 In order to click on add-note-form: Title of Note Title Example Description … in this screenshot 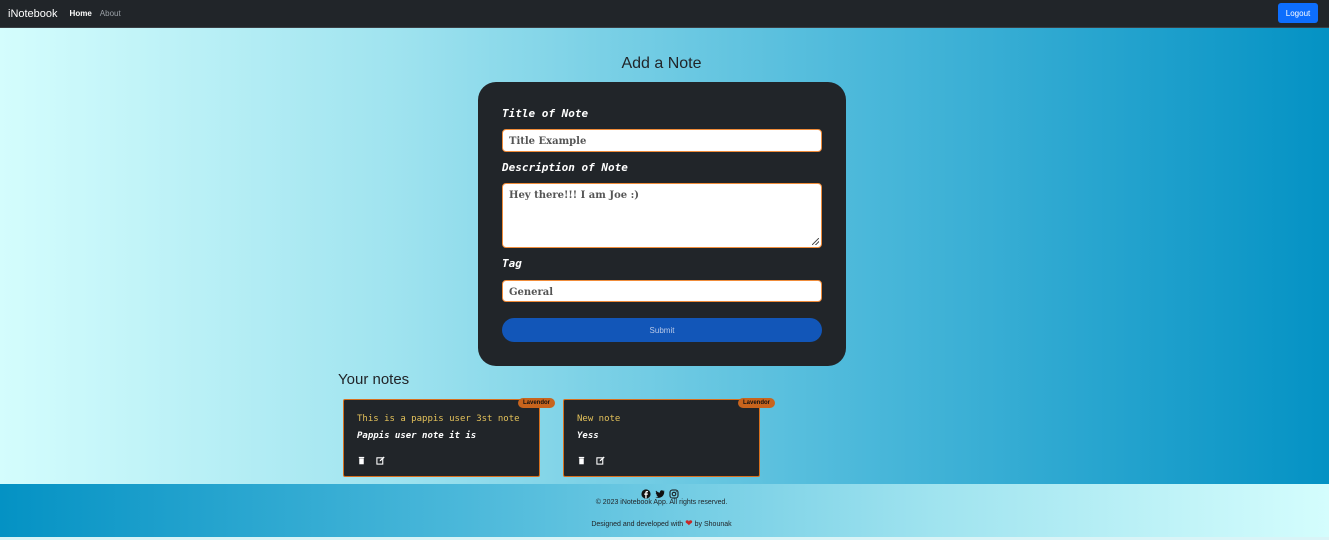, I will do `click(662, 224)`.